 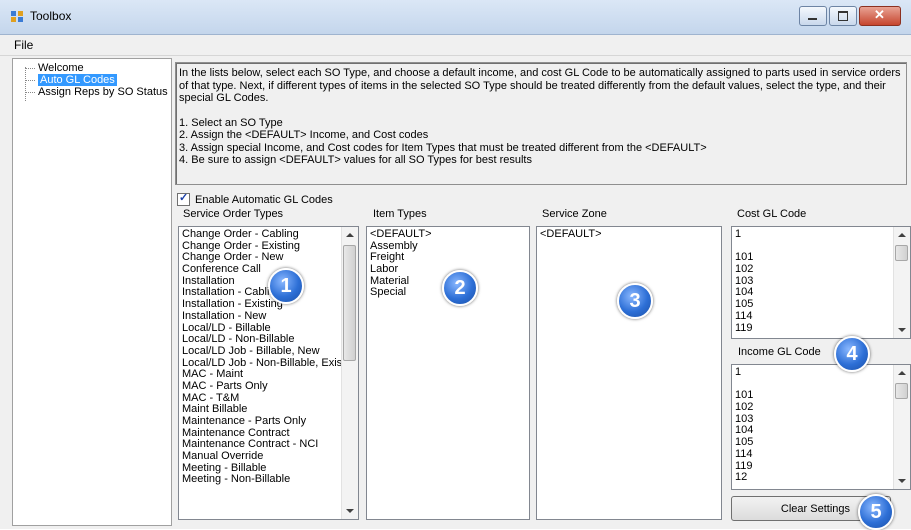 What do you see at coordinates (822, 419) in the screenshot?
I see `income-gl-item: 103` at bounding box center [822, 419].